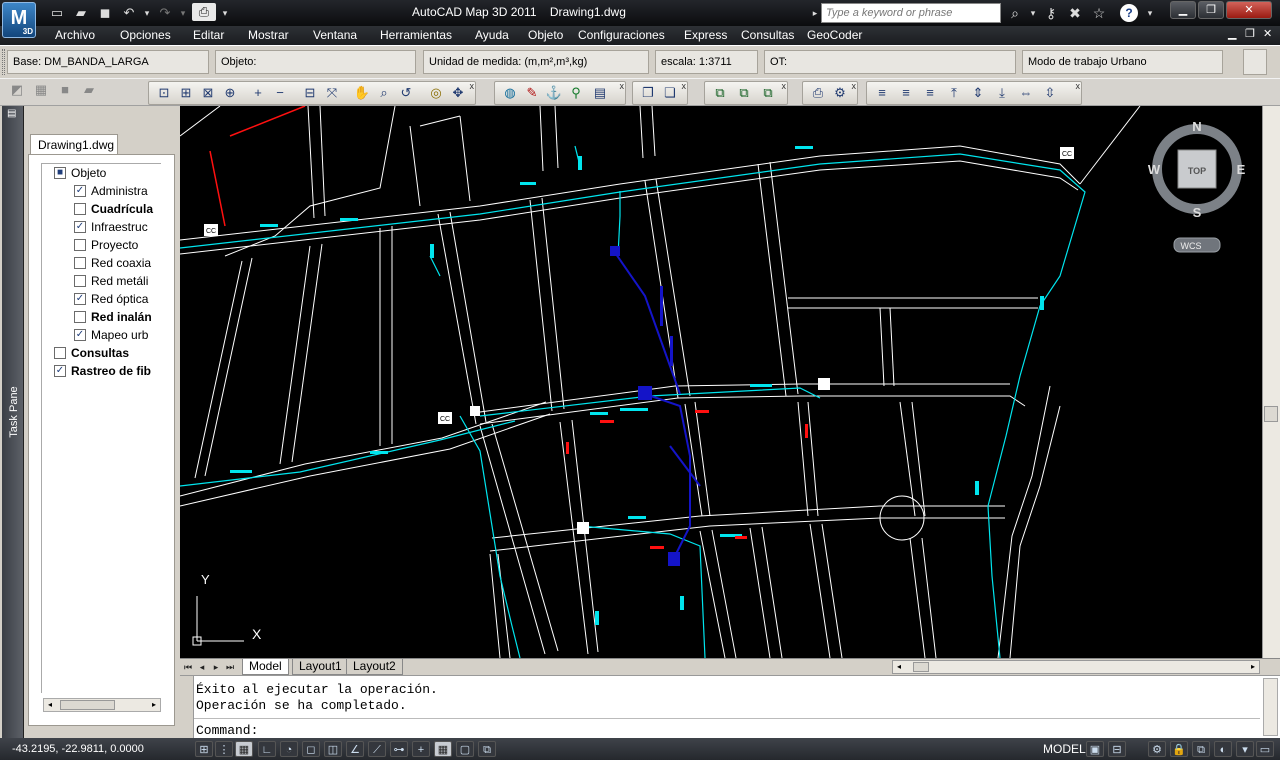 The image size is (1280, 760). Describe the element at coordinates (101, 353) in the screenshot. I see `layer-tree-item: Consultas` at that location.